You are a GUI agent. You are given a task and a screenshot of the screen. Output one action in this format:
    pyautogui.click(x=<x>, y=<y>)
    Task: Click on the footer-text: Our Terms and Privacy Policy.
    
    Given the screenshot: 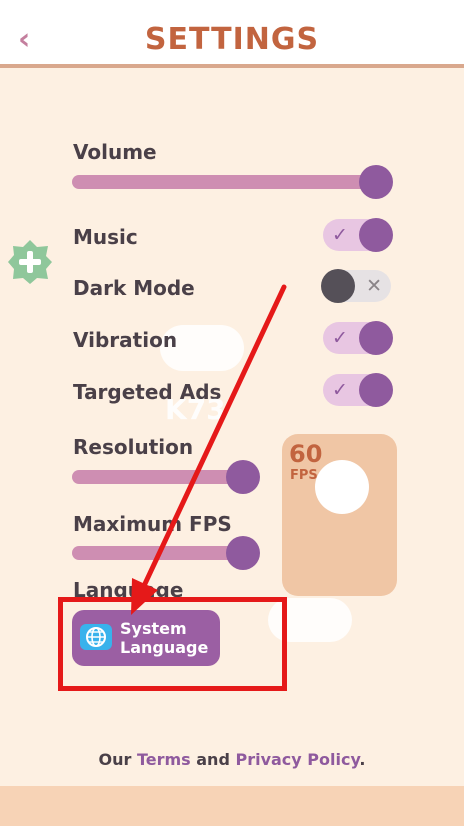 What is the action you would take?
    pyautogui.click(x=232, y=759)
    